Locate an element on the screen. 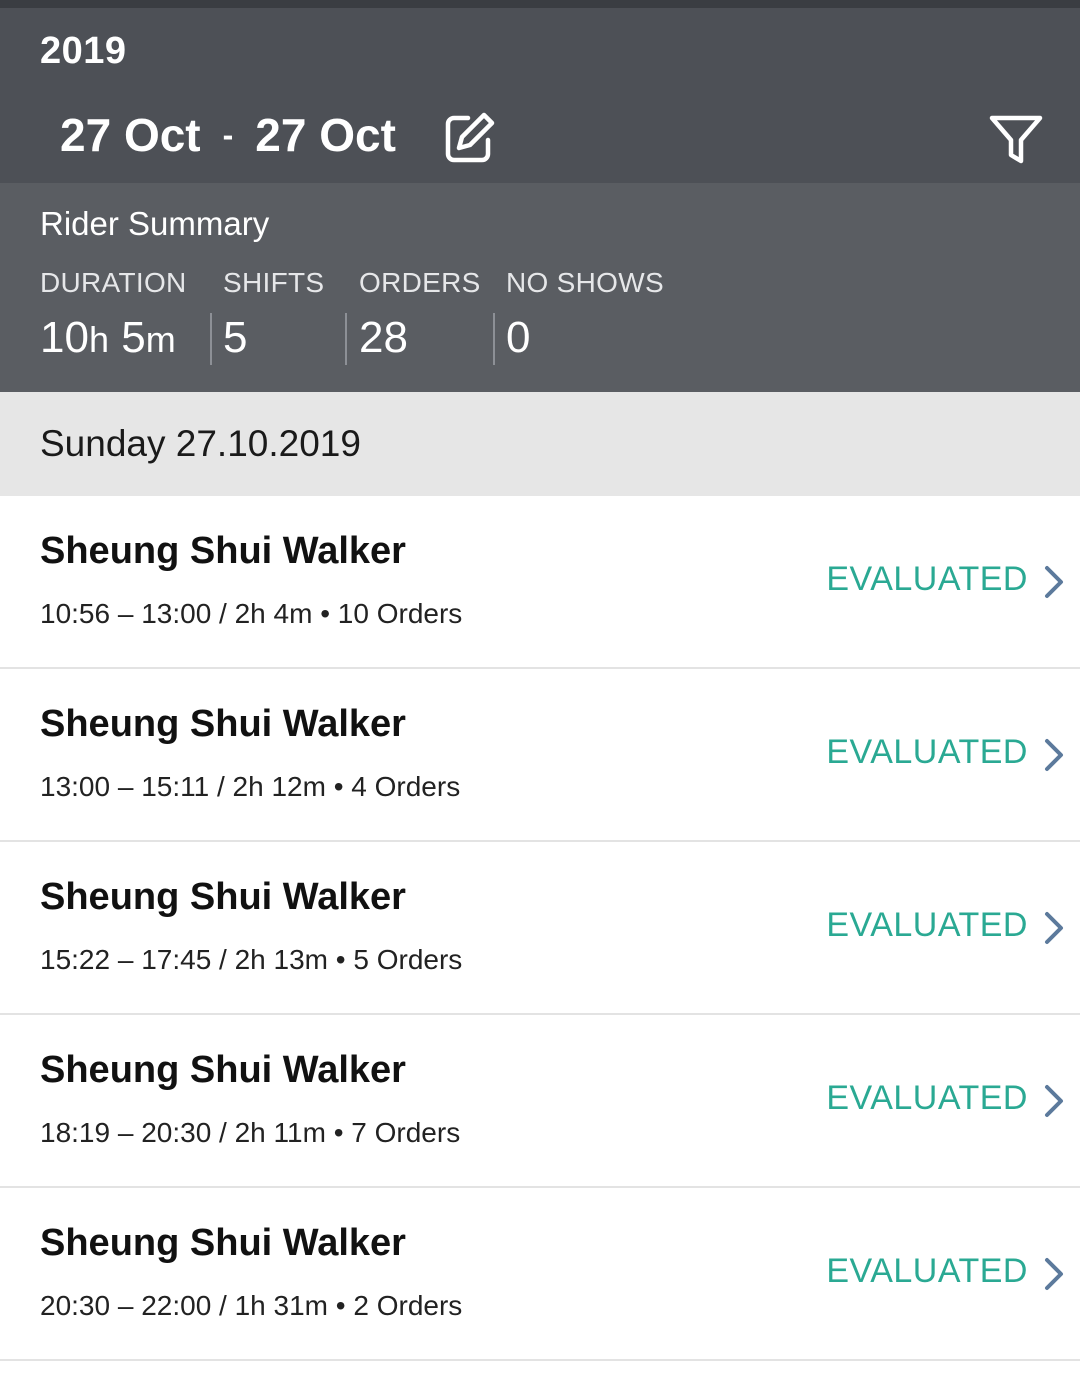 This screenshot has width=1080, height=1392. duration-value: 10h 5m is located at coordinates (108, 338).